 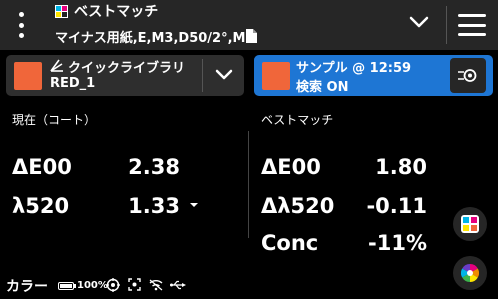 What do you see at coordinates (92, 285) in the screenshot?
I see `battery-level: 100%` at bounding box center [92, 285].